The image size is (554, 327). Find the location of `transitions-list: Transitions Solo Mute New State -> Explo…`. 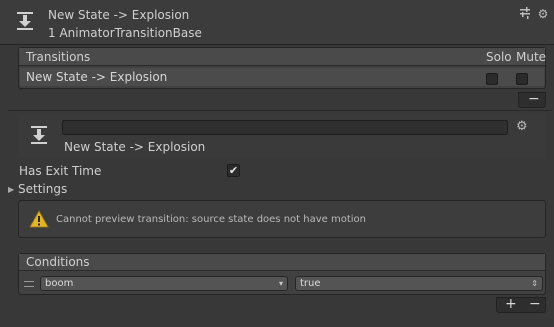

transitions-list: Transitions Solo Mute New State -> Explo… is located at coordinates (282, 68).